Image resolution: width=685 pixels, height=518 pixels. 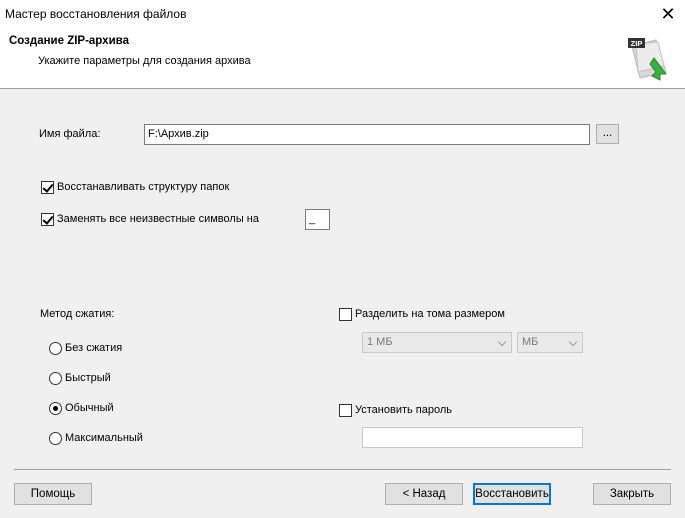 What do you see at coordinates (472, 437) in the screenshot?
I see `password-input` at bounding box center [472, 437].